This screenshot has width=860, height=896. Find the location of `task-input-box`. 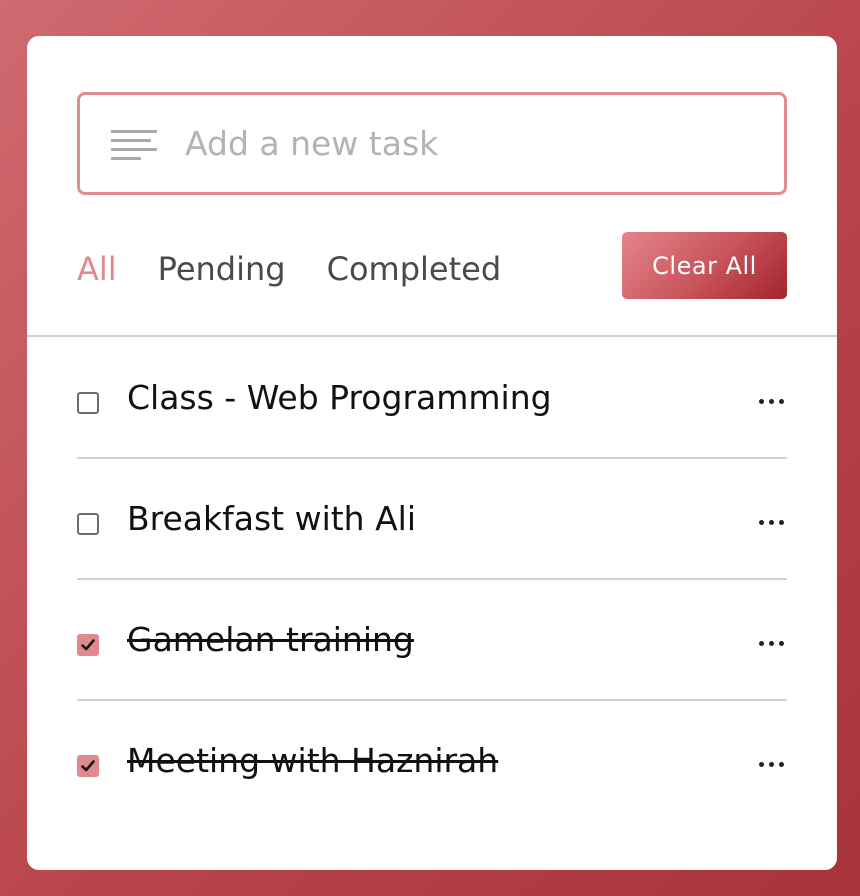

task-input-box is located at coordinates (432, 143).